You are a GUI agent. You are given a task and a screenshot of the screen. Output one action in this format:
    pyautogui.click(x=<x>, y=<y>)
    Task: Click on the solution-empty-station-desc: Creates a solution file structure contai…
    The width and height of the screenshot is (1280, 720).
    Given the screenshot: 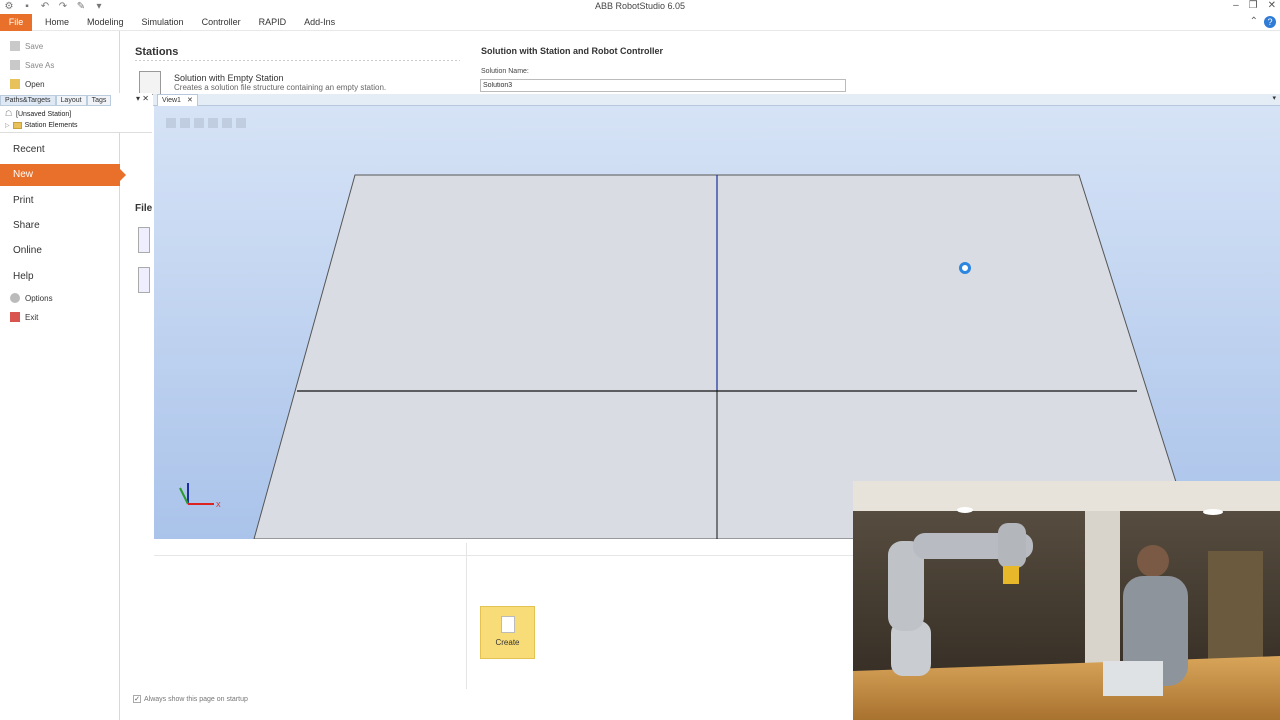 What is the action you would take?
    pyautogui.click(x=280, y=87)
    